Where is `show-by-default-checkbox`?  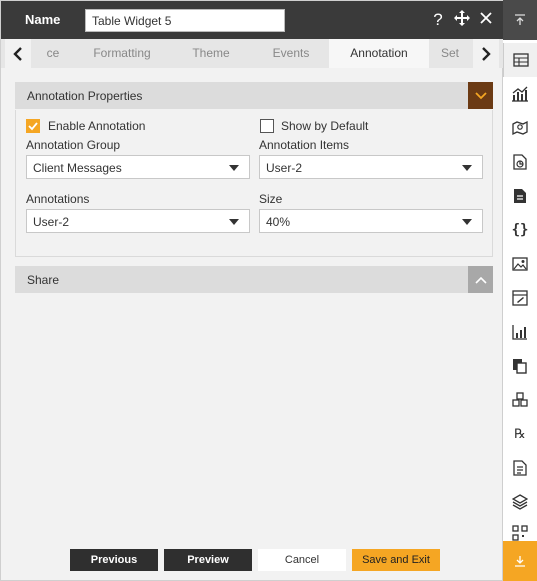 show-by-default-checkbox is located at coordinates (267, 126).